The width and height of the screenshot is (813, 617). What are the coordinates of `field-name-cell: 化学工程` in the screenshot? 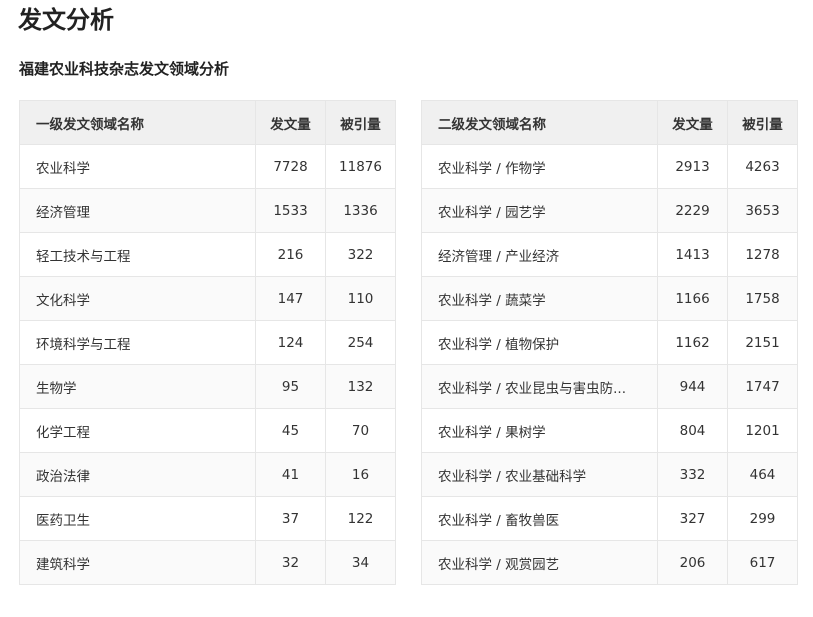 It's located at (137, 430).